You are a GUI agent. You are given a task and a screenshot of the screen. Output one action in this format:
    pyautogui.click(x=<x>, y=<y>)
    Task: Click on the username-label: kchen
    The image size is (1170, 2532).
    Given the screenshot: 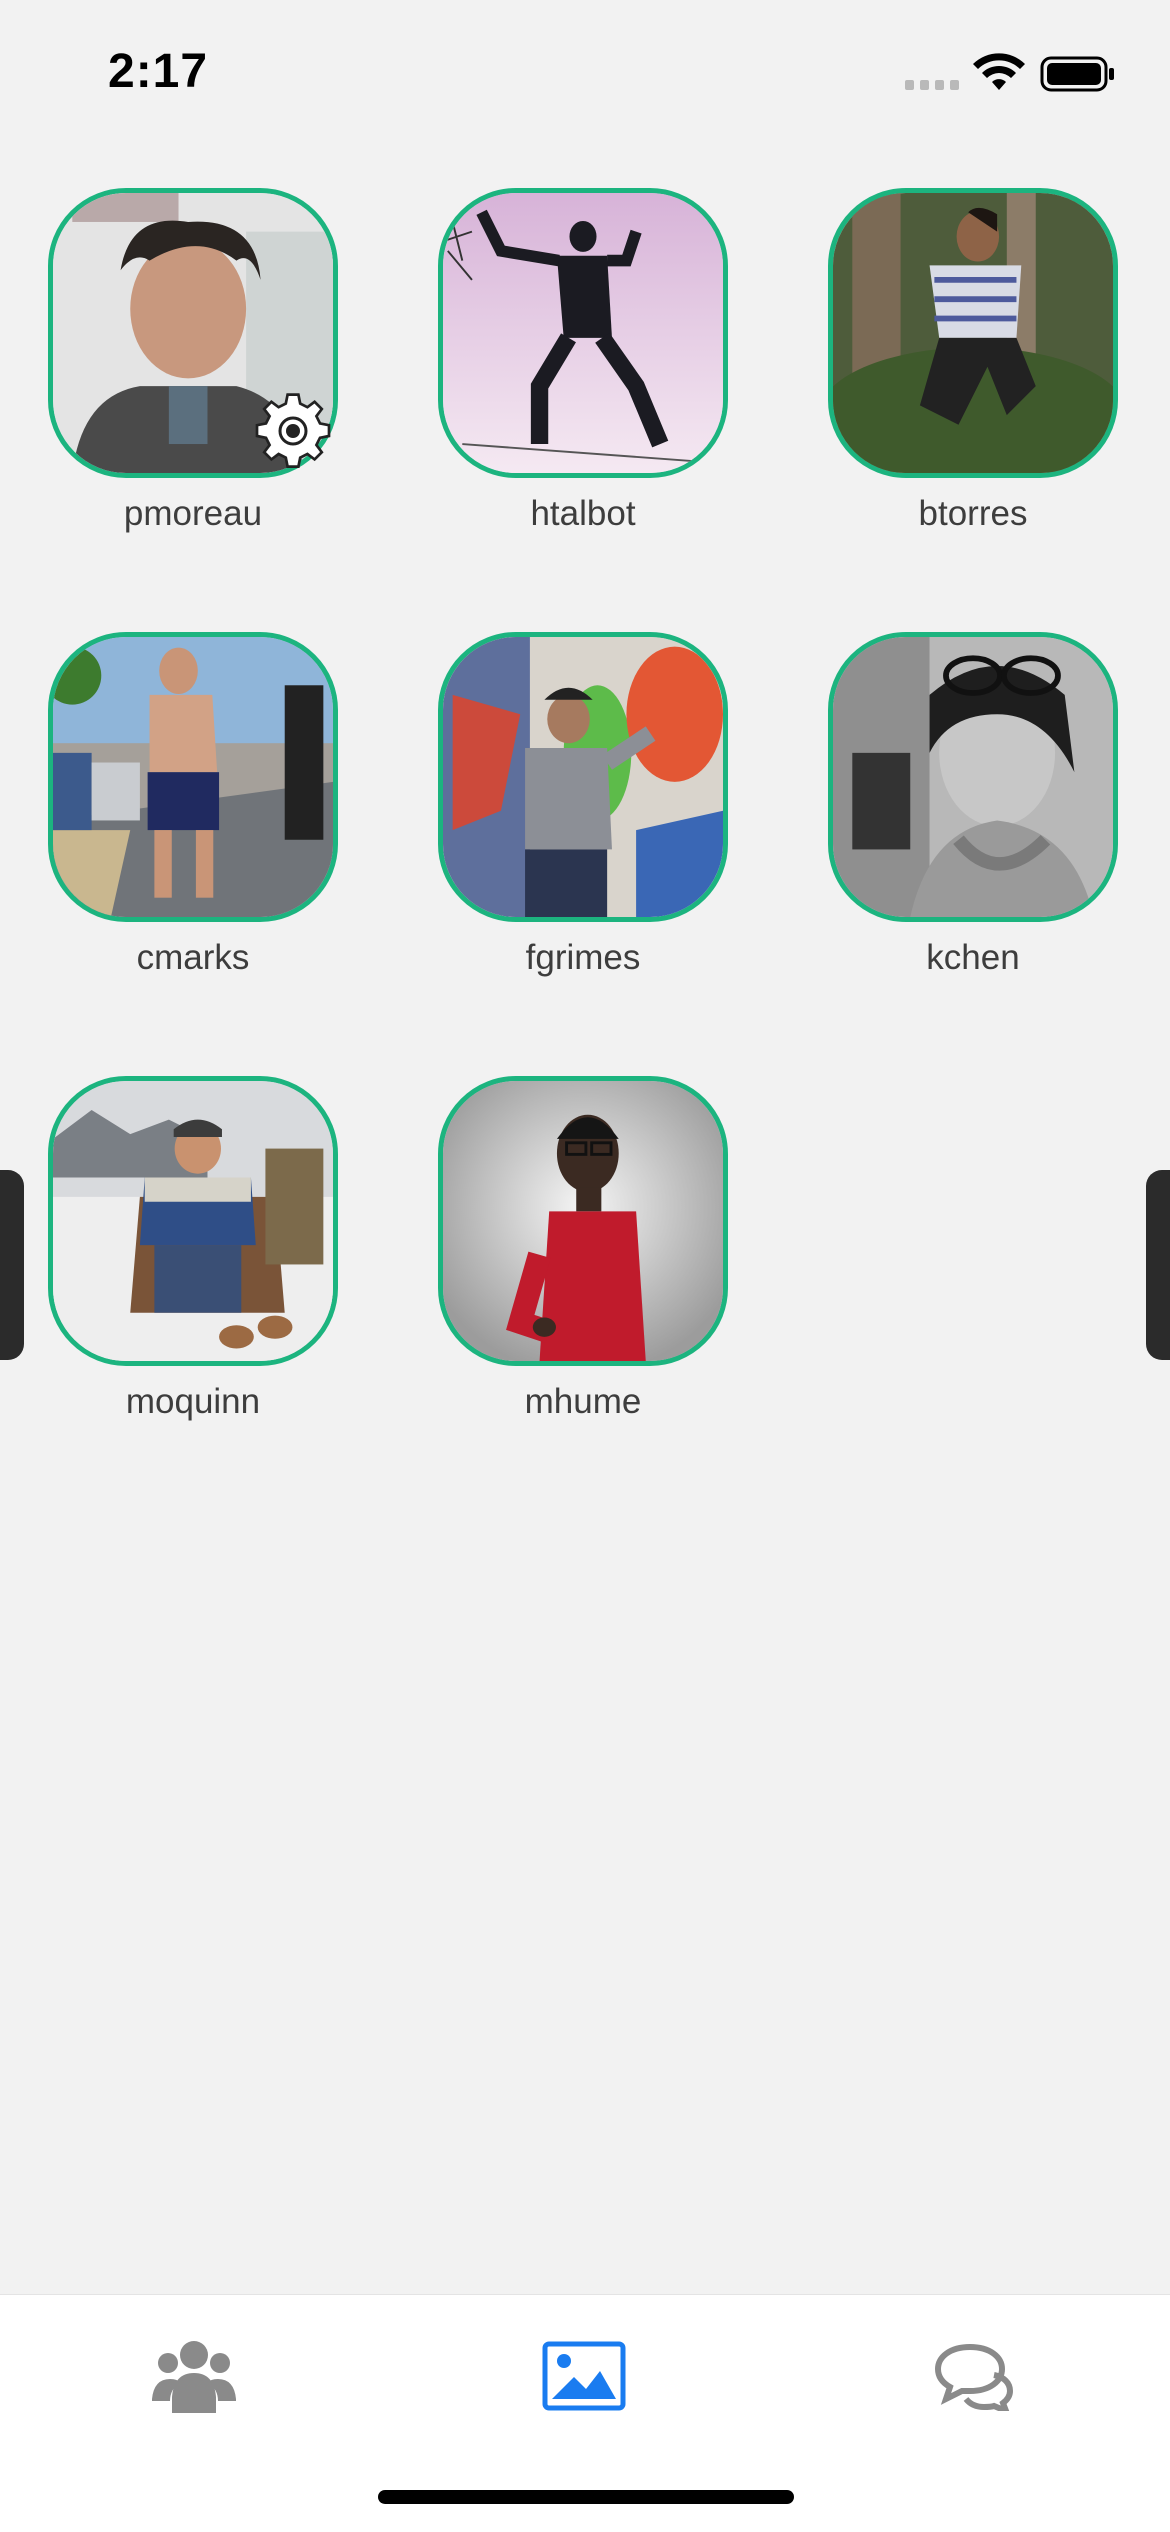 What is the action you would take?
    pyautogui.click(x=973, y=957)
    